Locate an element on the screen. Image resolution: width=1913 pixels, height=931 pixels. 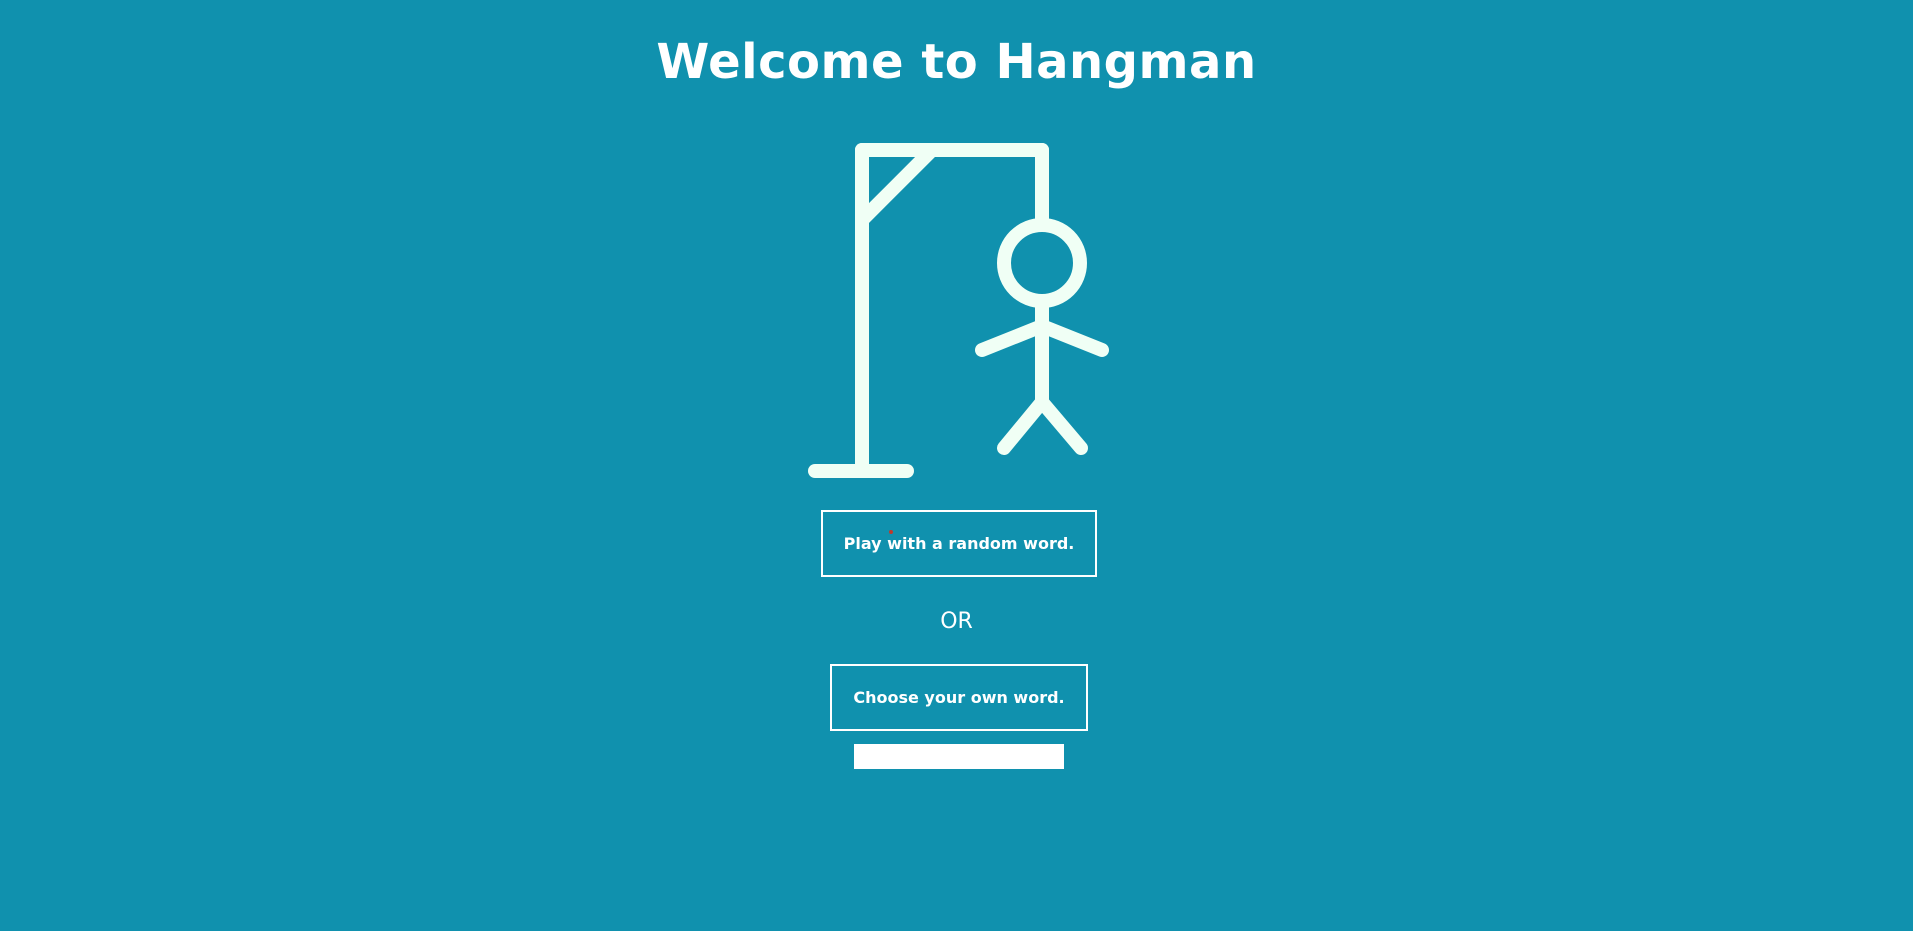
figure-right-leg is located at coordinates (1061, 425).